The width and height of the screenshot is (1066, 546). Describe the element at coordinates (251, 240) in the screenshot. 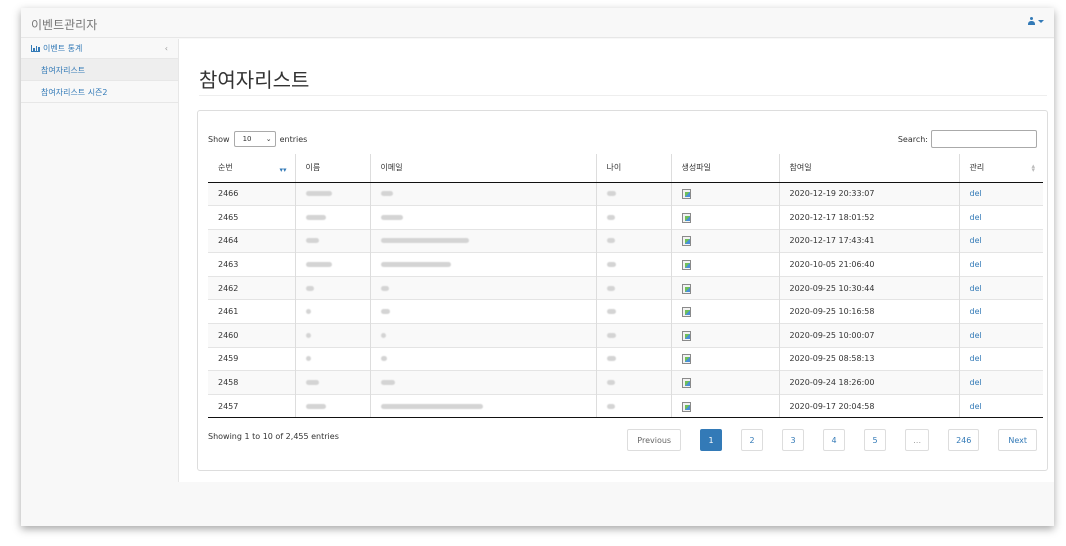

I see `row-number: 2464` at that location.